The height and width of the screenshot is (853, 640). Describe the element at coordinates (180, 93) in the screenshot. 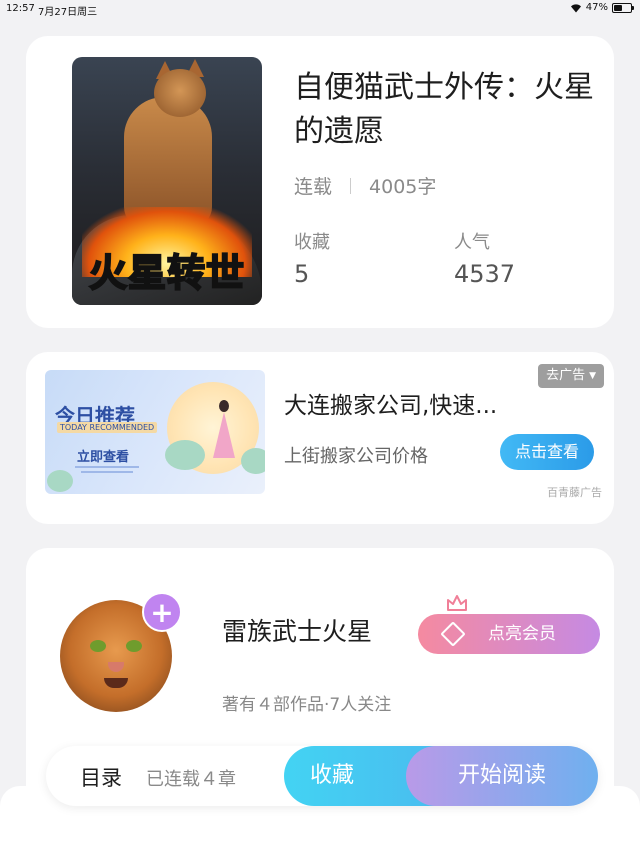

I see `cover-cat-head` at that location.